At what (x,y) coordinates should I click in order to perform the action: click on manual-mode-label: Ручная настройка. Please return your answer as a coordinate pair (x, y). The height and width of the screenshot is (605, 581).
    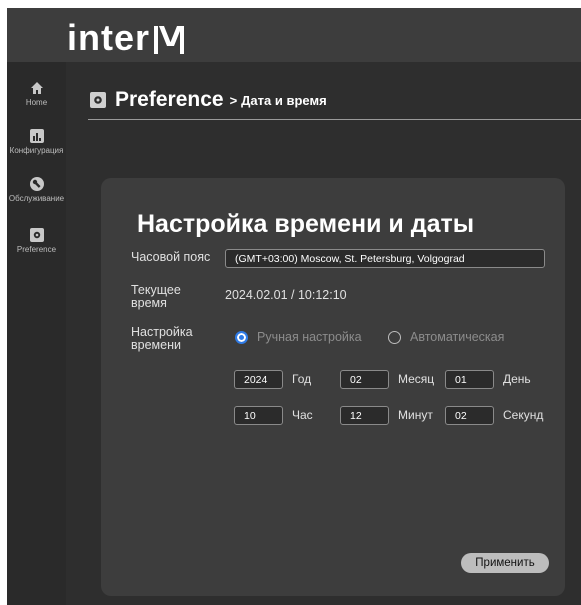
    Looking at the image, I should click on (309, 337).